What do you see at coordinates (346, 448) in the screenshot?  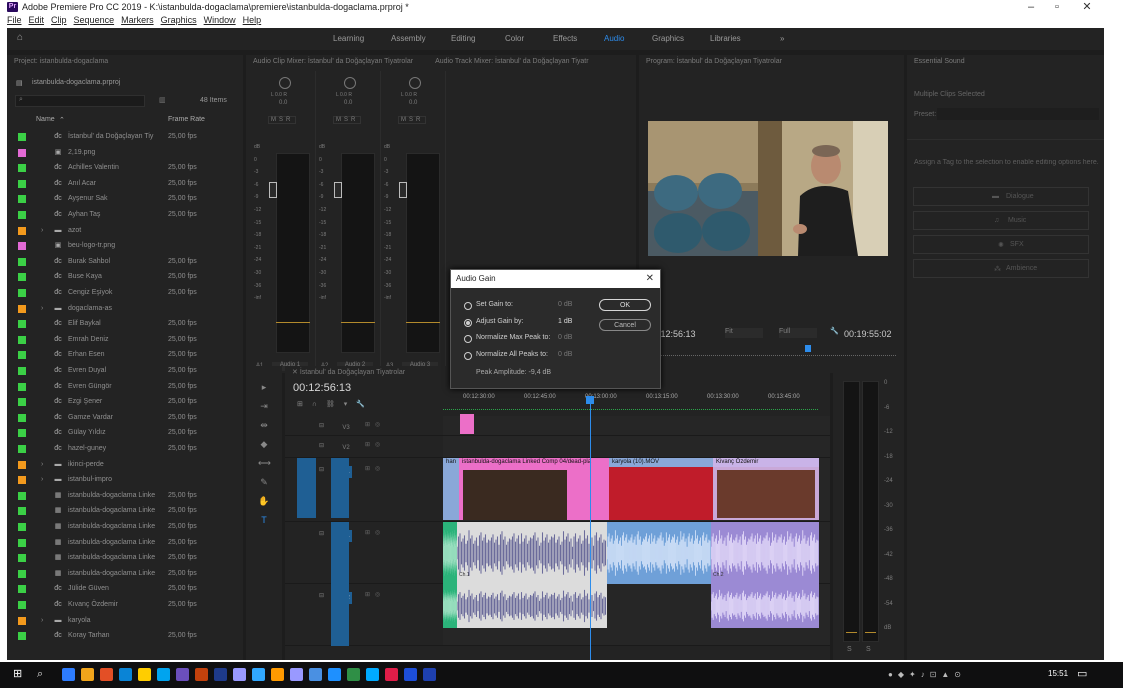 I see `track-target-toggle: V2` at bounding box center [346, 448].